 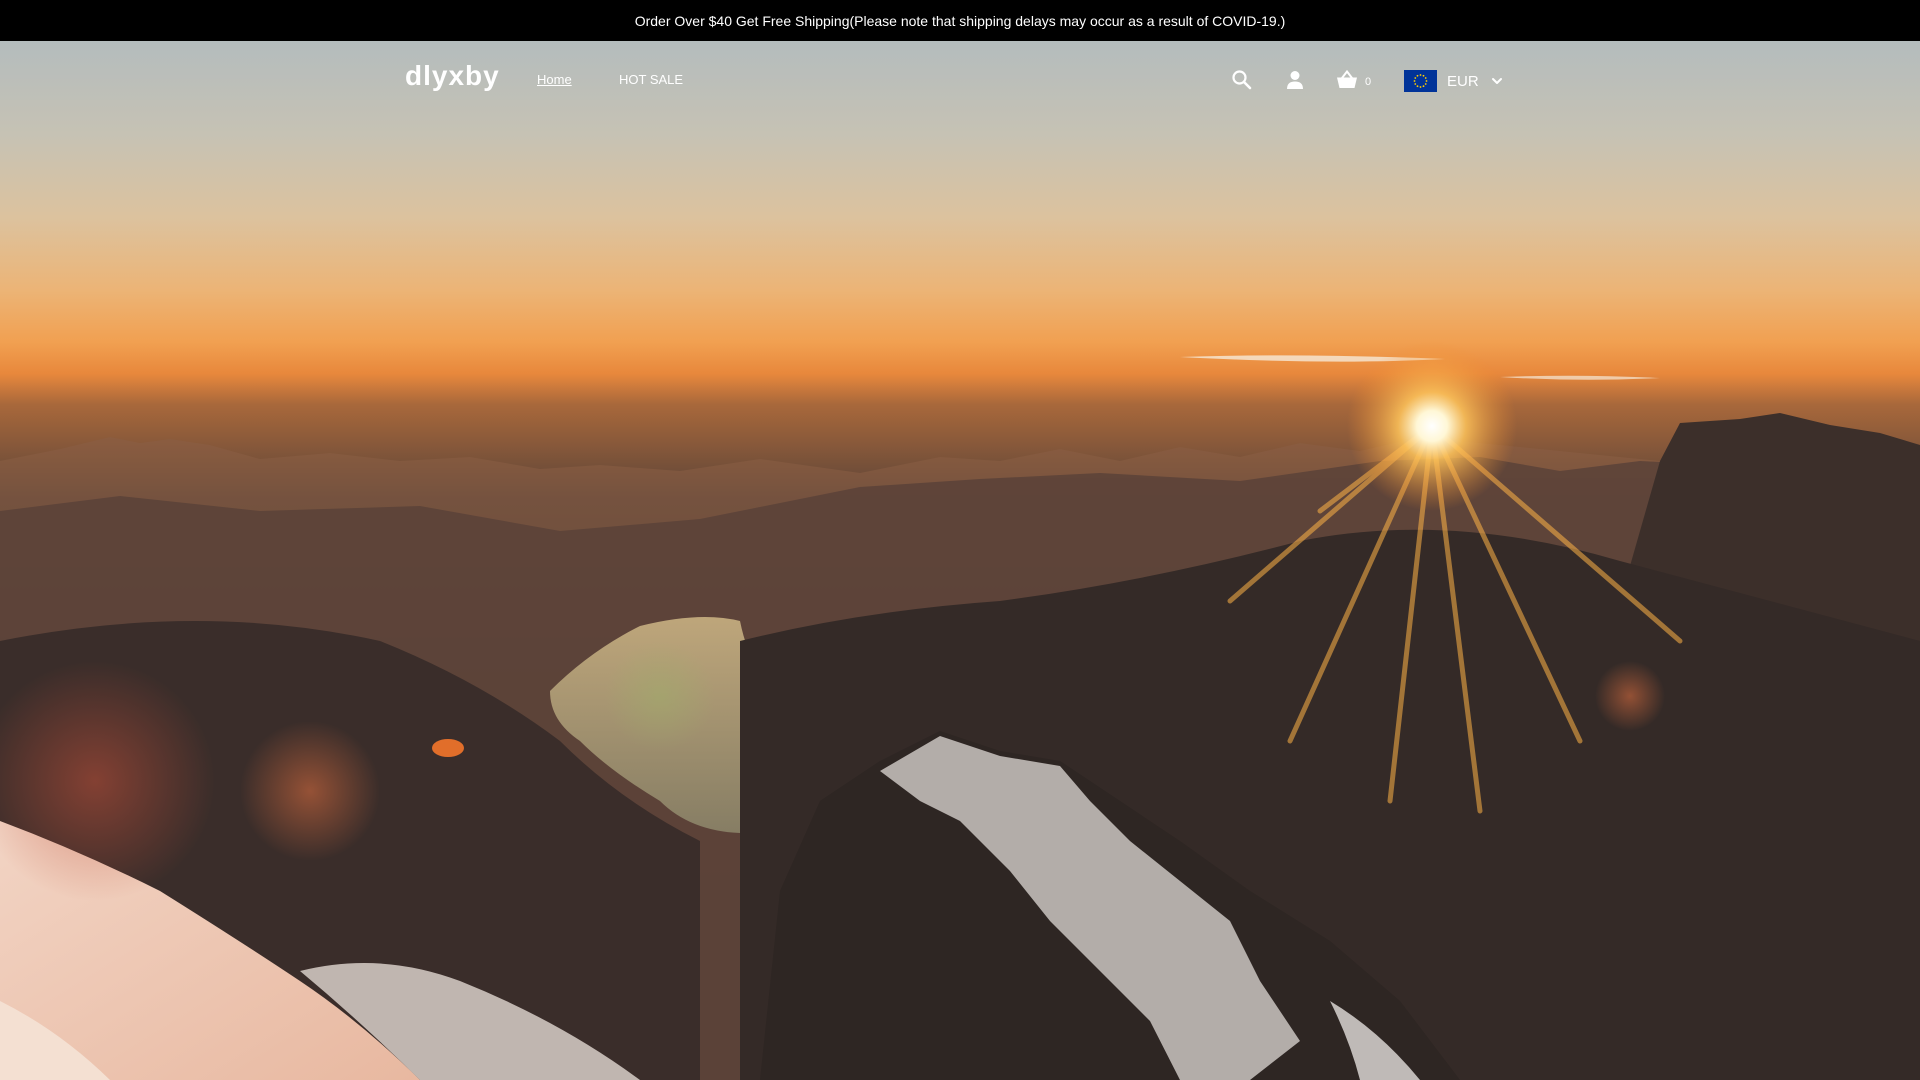 I want to click on search-button, so click(x=1242, y=80).